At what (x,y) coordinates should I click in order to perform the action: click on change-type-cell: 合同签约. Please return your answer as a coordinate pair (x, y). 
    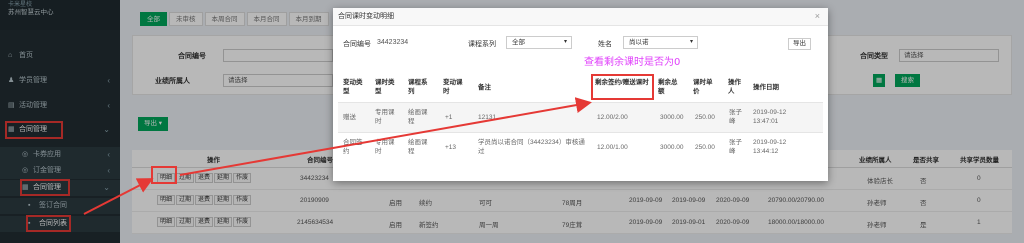
    Looking at the image, I should click on (353, 147).